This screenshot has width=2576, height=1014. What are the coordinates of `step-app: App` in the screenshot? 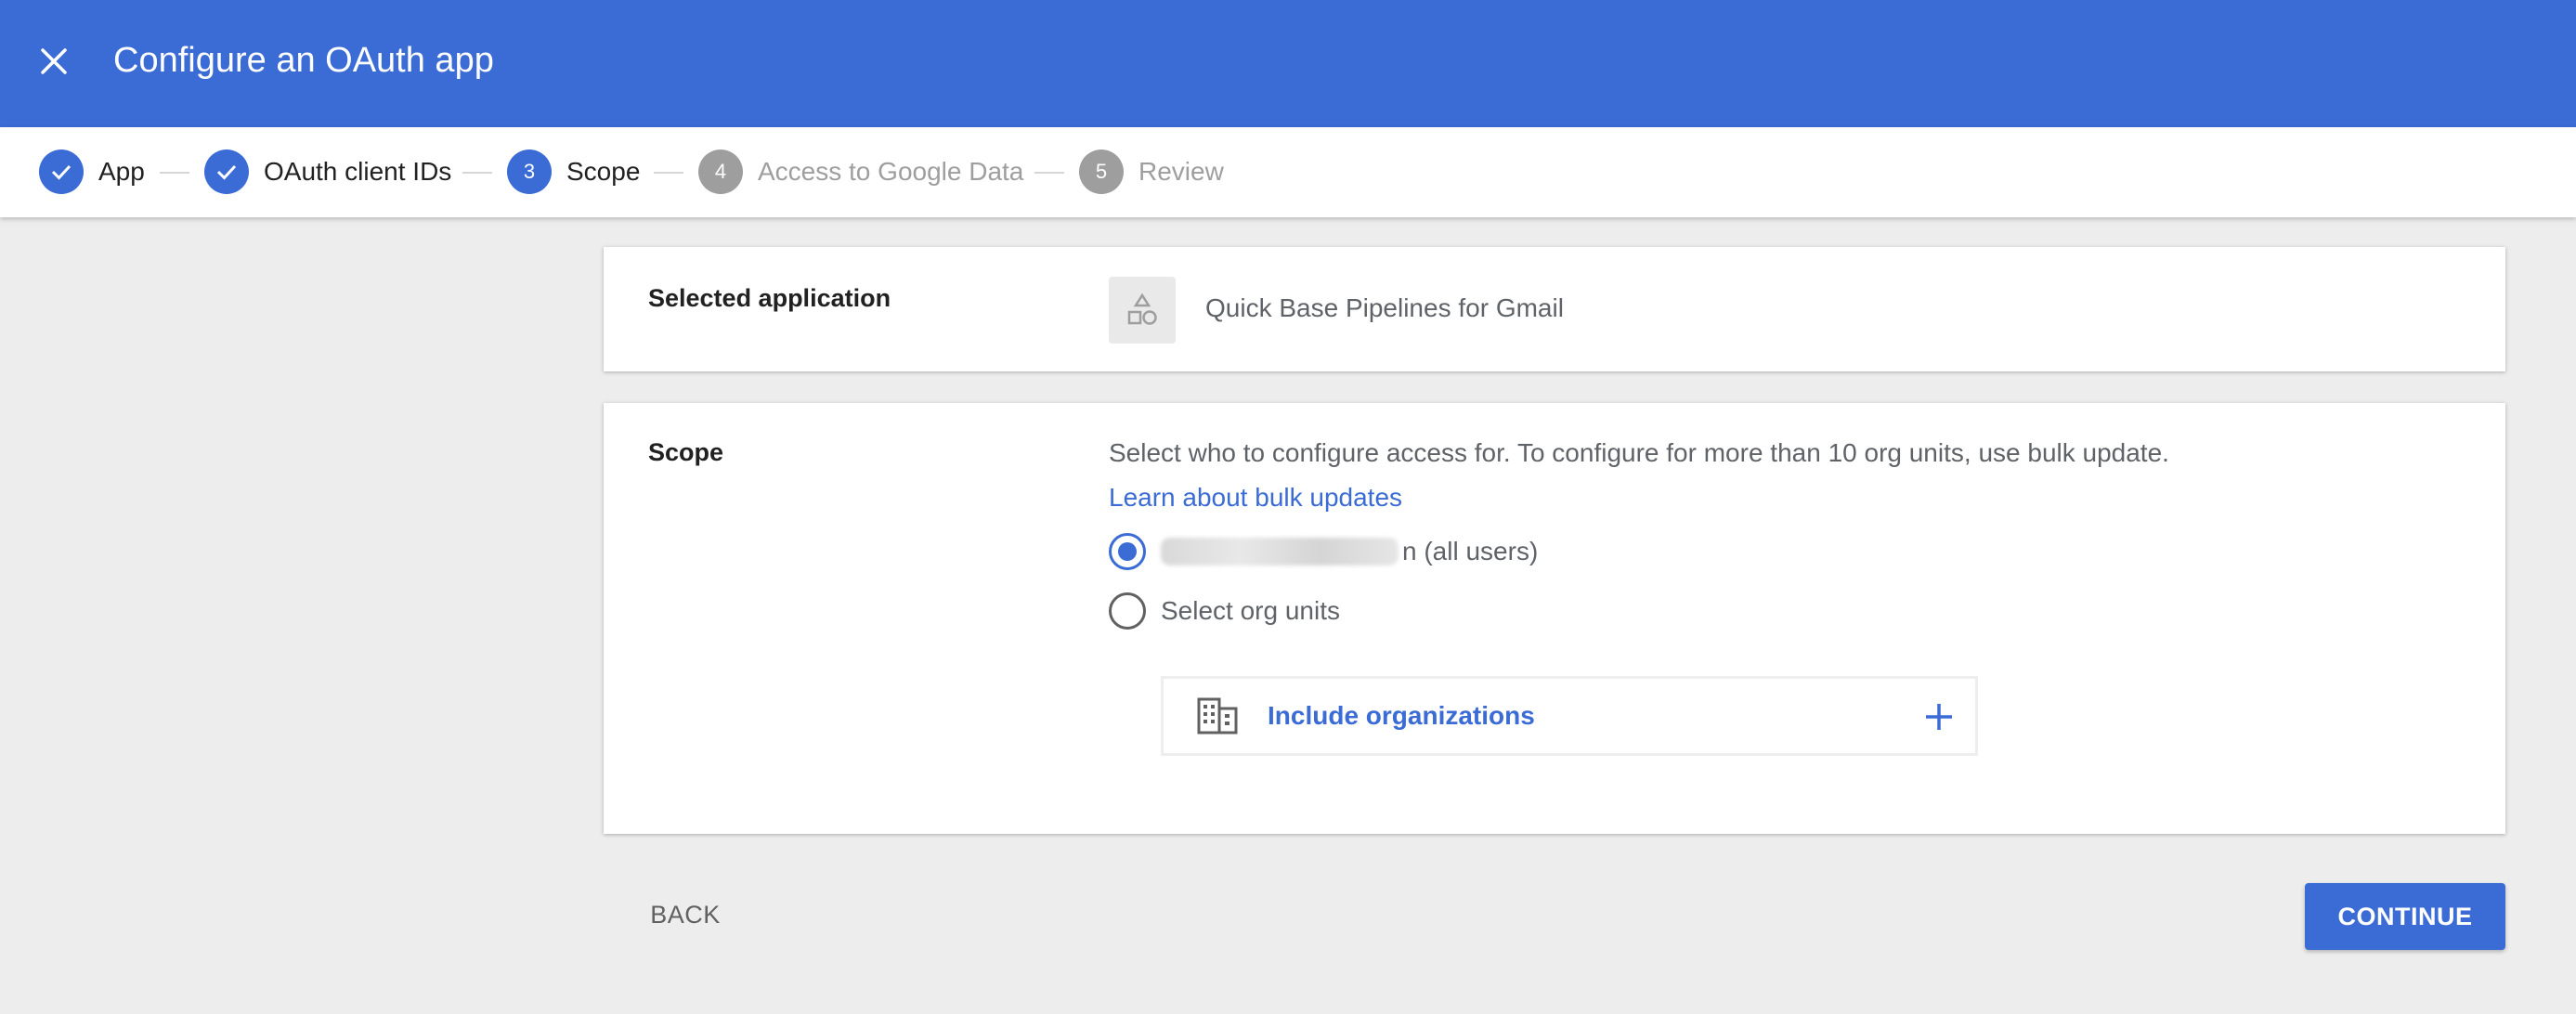 It's located at (92, 172).